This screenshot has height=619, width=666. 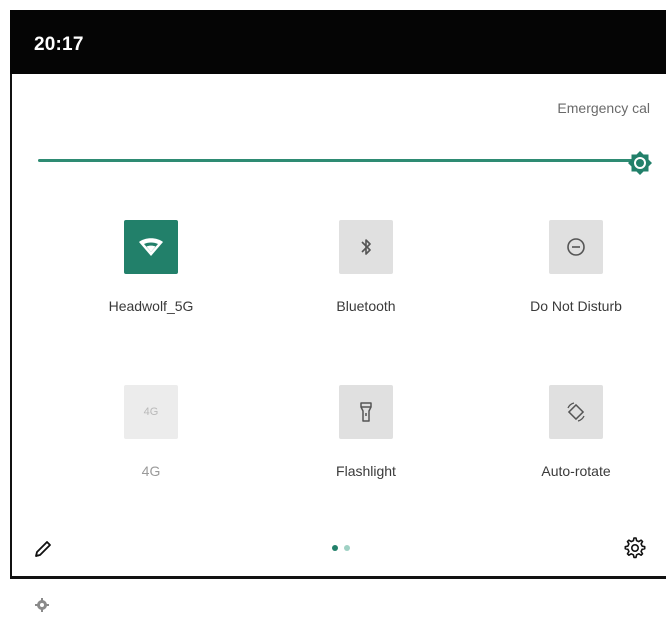 I want to click on wifi-icon, so click(x=151, y=247).